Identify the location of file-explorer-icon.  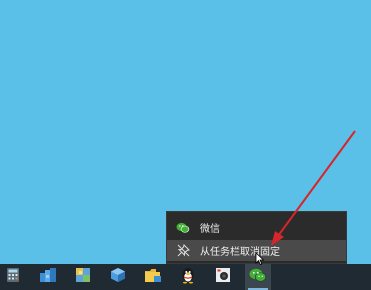
(153, 277).